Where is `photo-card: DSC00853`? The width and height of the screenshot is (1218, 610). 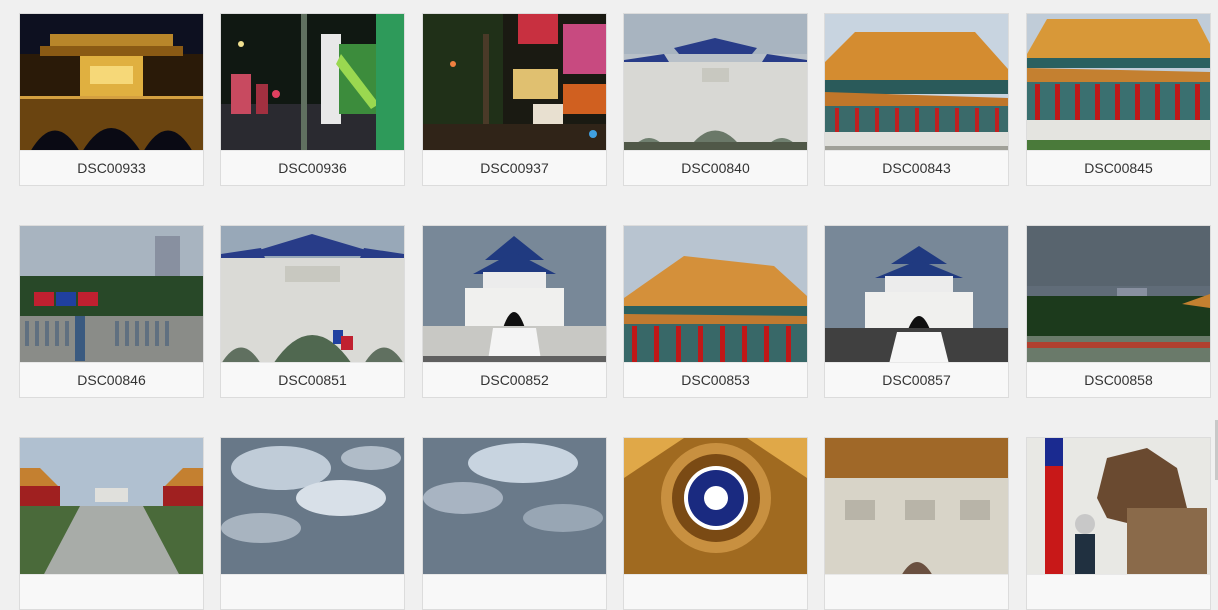
photo-card: DSC00853 is located at coordinates (715, 311).